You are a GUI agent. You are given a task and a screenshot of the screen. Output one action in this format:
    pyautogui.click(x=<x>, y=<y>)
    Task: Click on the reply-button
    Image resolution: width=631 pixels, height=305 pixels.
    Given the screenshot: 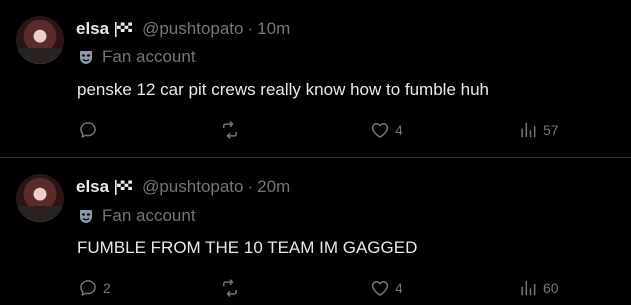 What is the action you would take?
    pyautogui.click(x=90, y=130)
    